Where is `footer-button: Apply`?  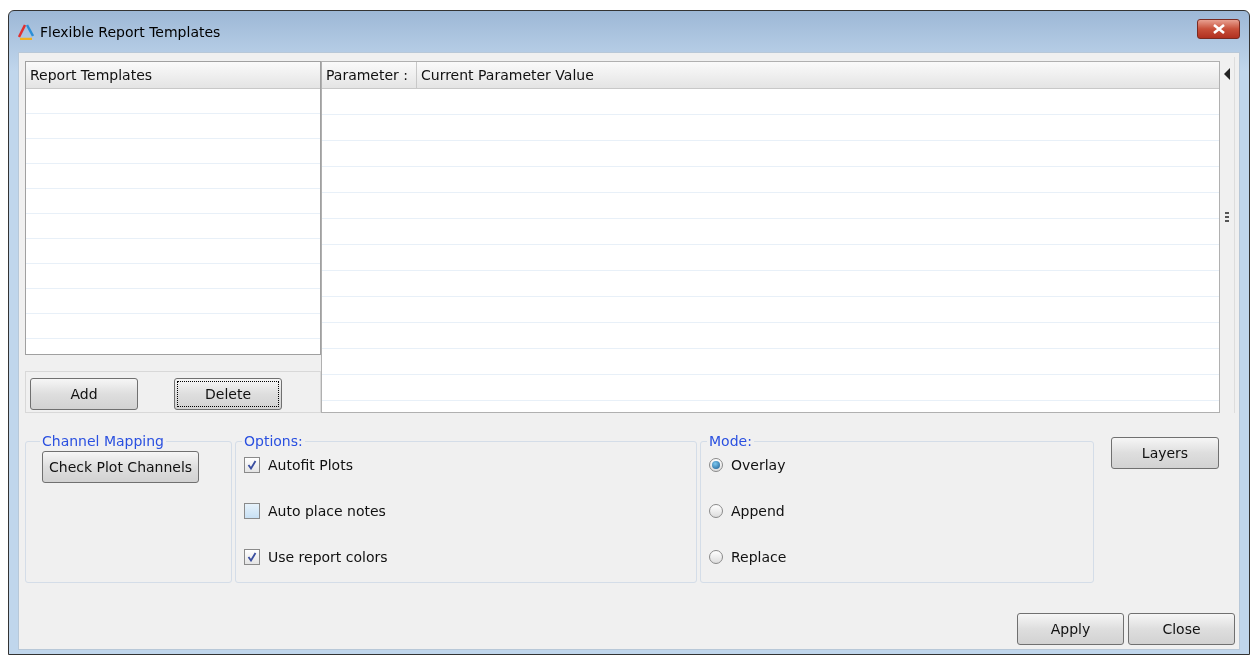
footer-button: Apply is located at coordinates (1070, 629).